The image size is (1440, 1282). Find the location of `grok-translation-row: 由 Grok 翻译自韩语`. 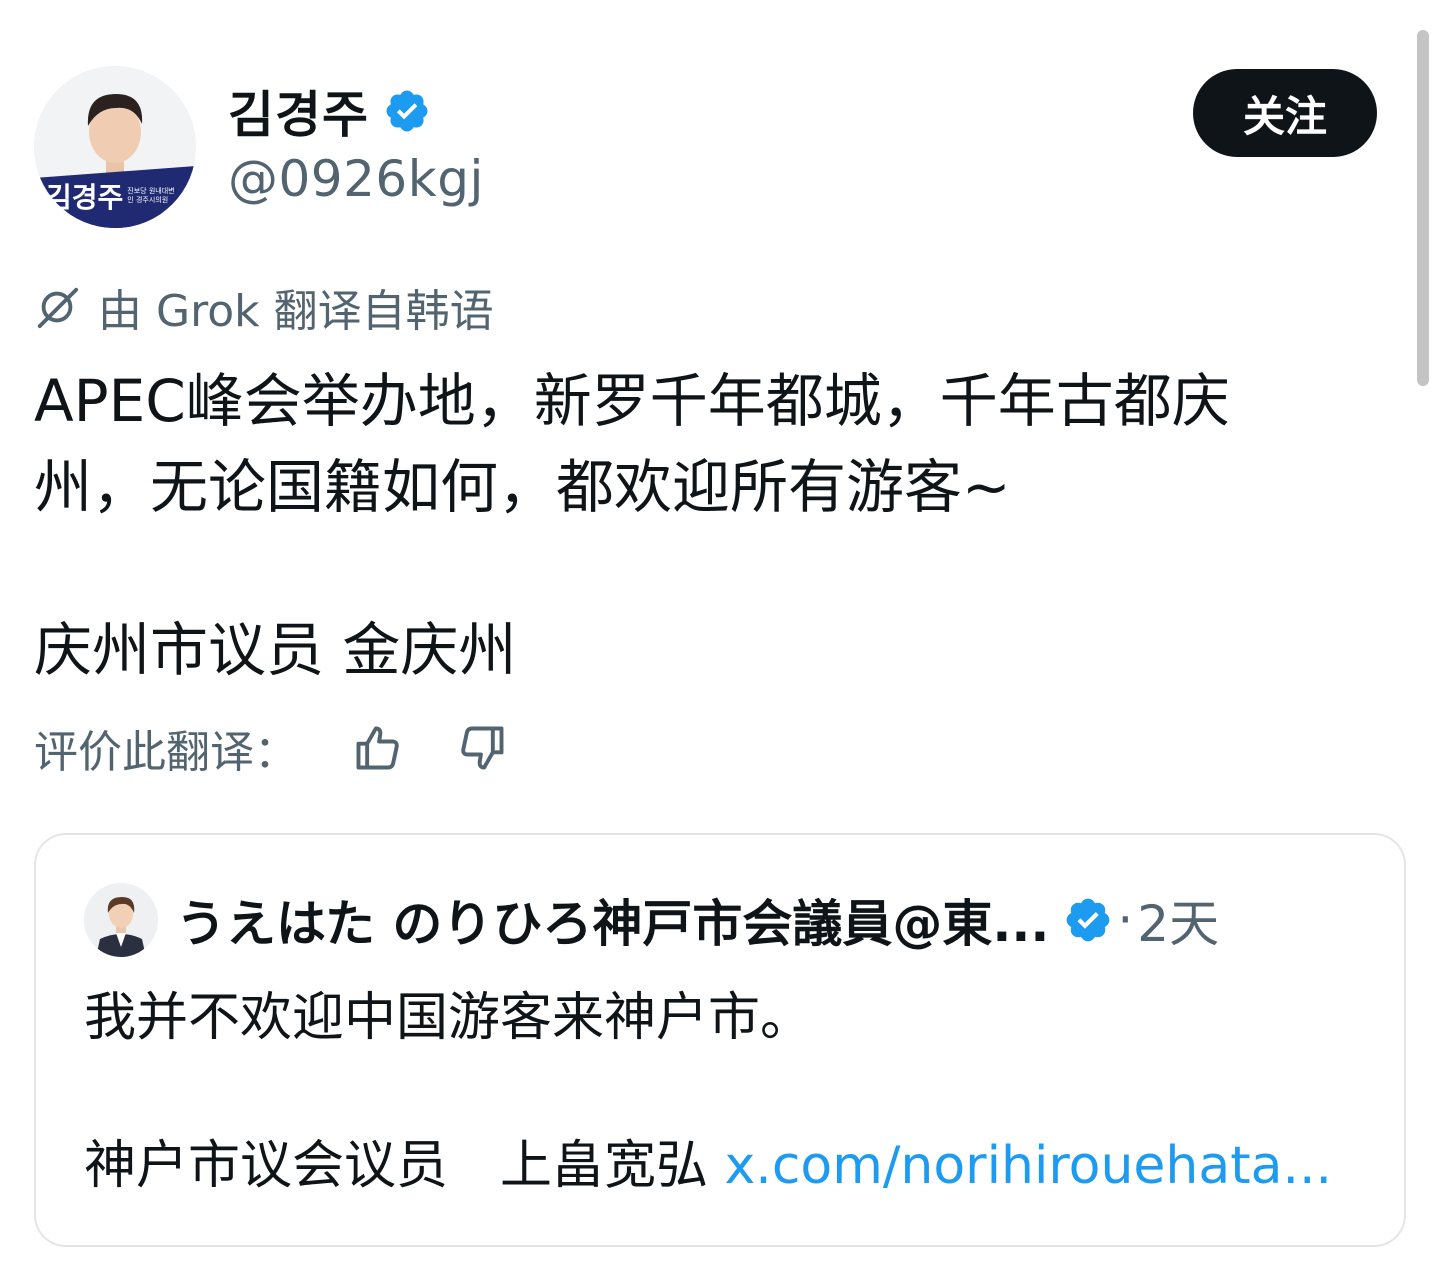

grok-translation-row: 由 Grok 翻译自韩语 is located at coordinates (264, 307).